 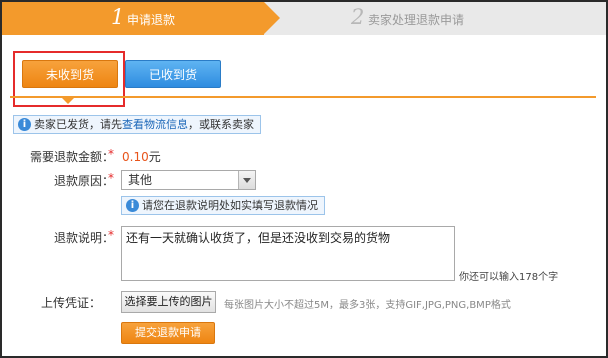 What do you see at coordinates (71, 157) in the screenshot?
I see `amount-label: 需要退款金额：` at bounding box center [71, 157].